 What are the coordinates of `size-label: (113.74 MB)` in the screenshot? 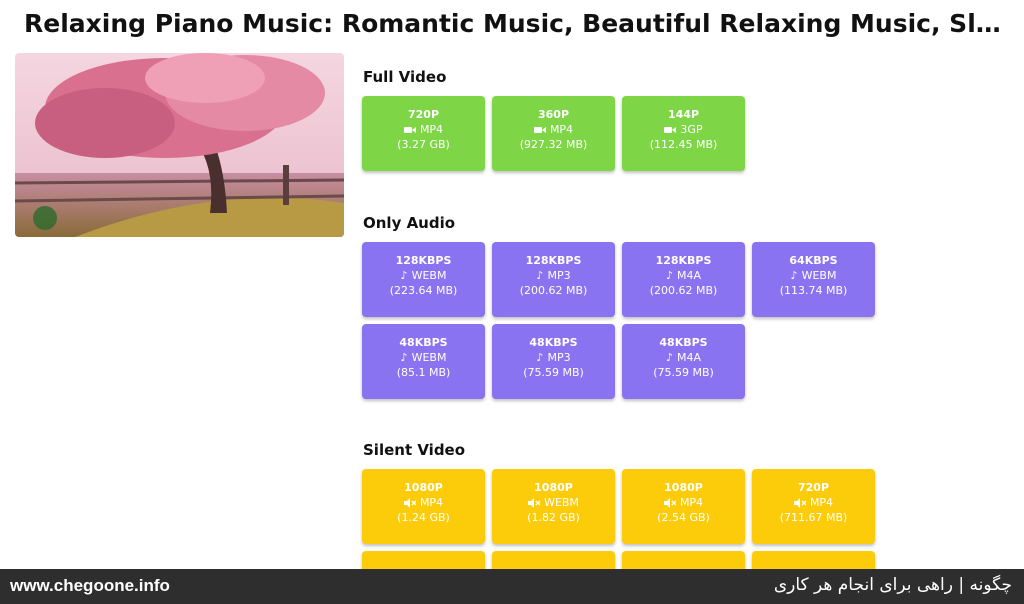 It's located at (813, 290).